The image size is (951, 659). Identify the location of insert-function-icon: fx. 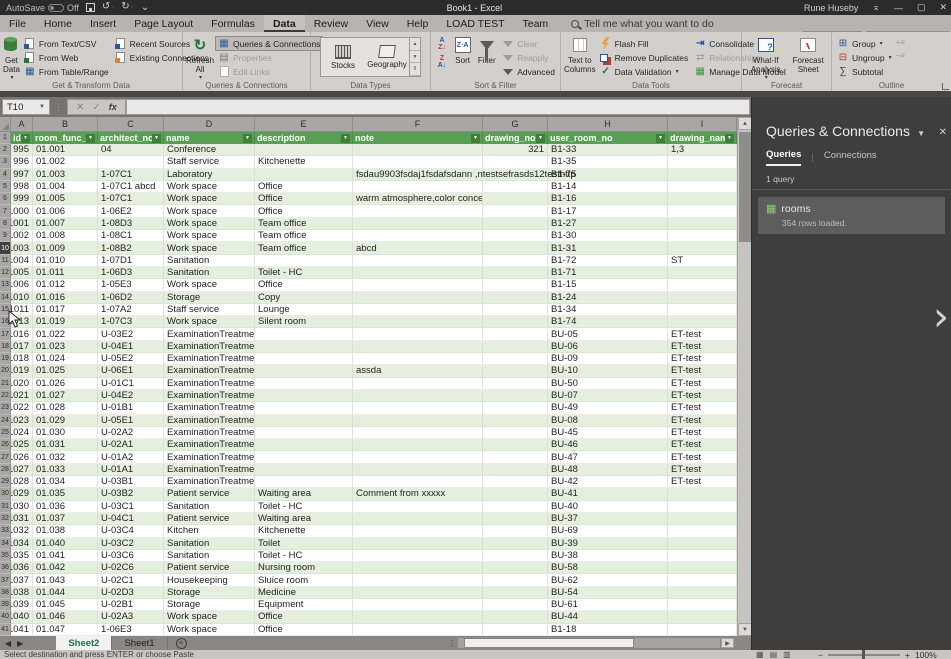
(113, 107).